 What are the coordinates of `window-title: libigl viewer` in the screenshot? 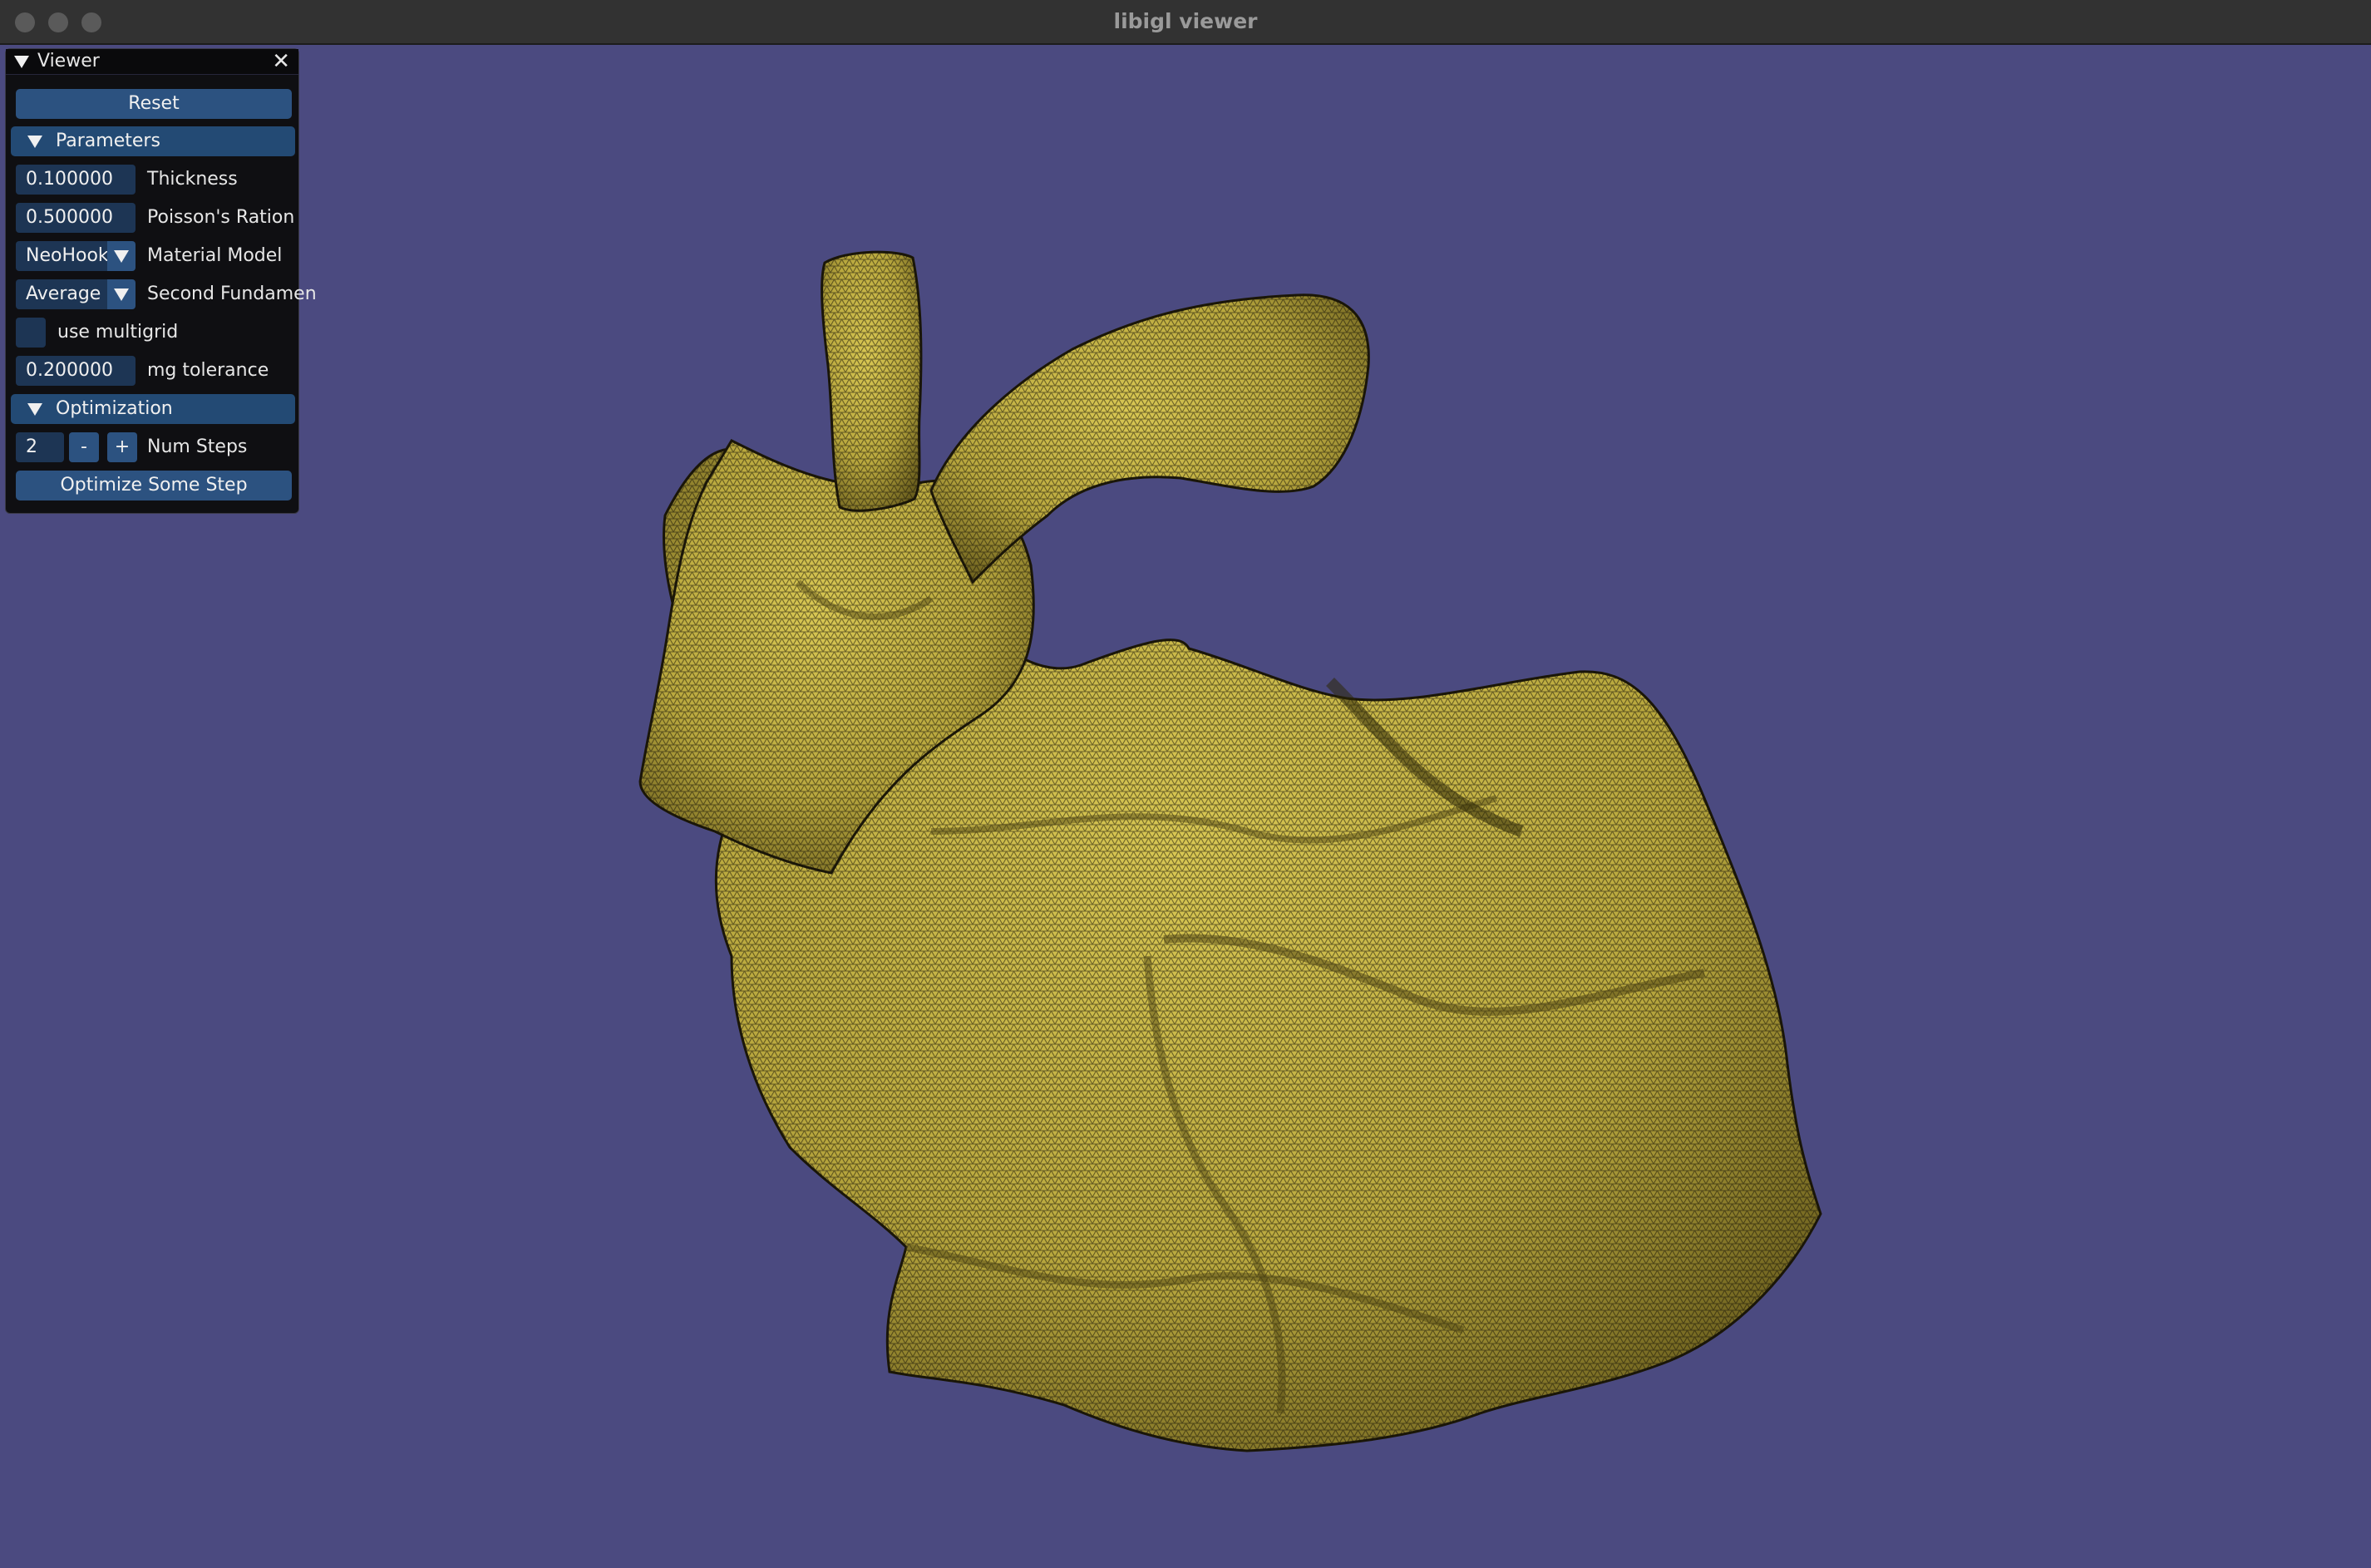 It's located at (1185, 21).